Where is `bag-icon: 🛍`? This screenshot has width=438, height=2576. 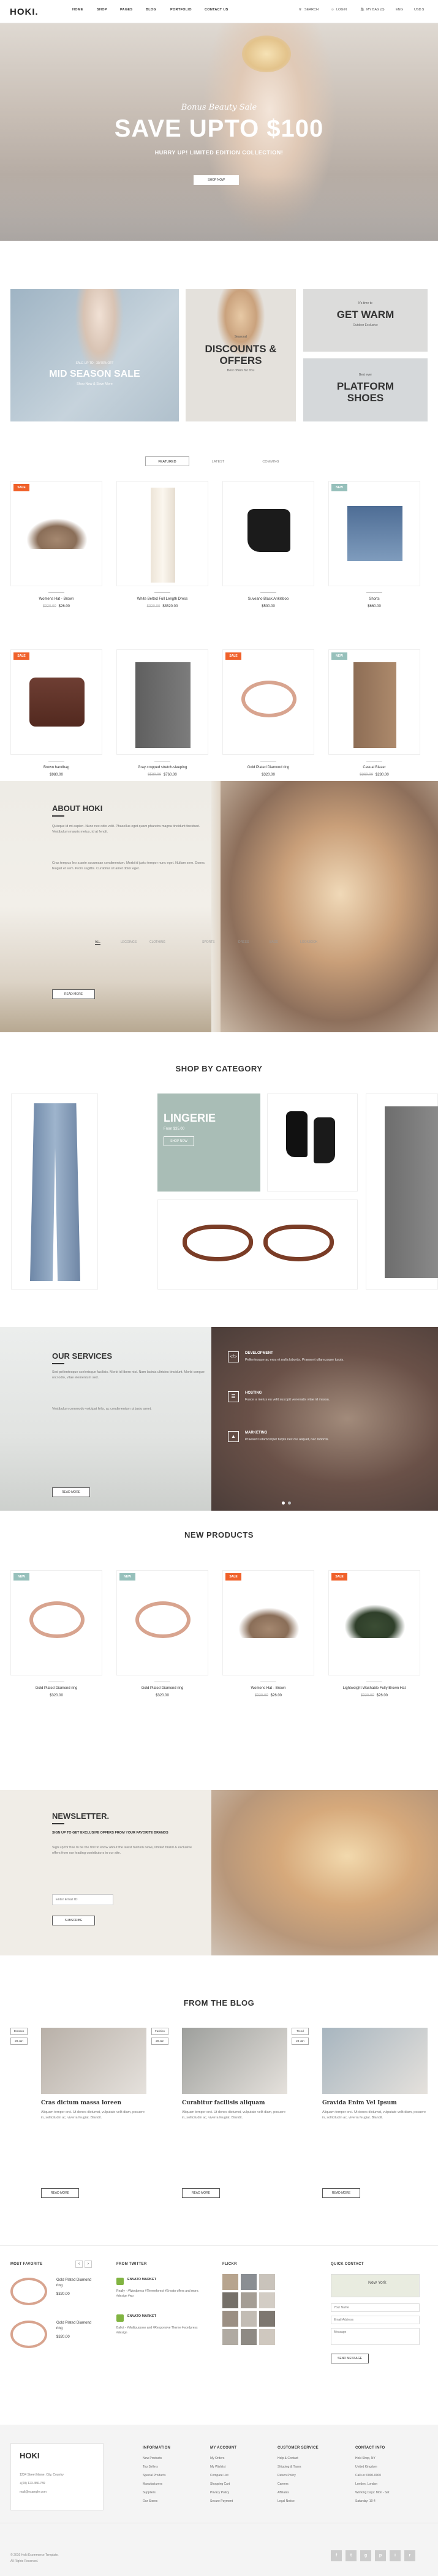 bag-icon: 🛍 is located at coordinates (362, 10).